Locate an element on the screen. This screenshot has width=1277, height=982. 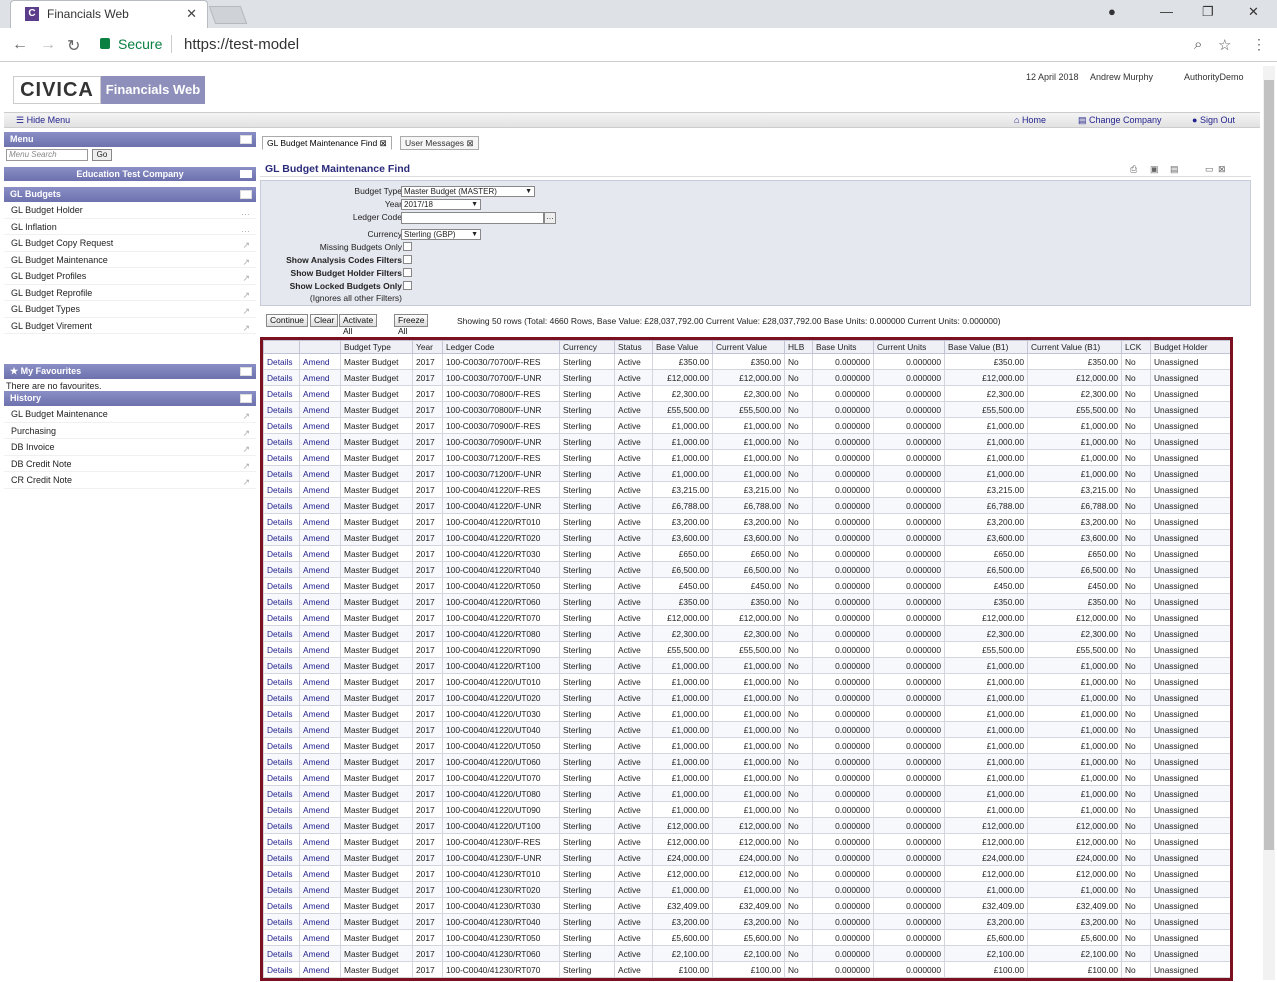
budget-holder-filters-checkbox is located at coordinates (407, 272).